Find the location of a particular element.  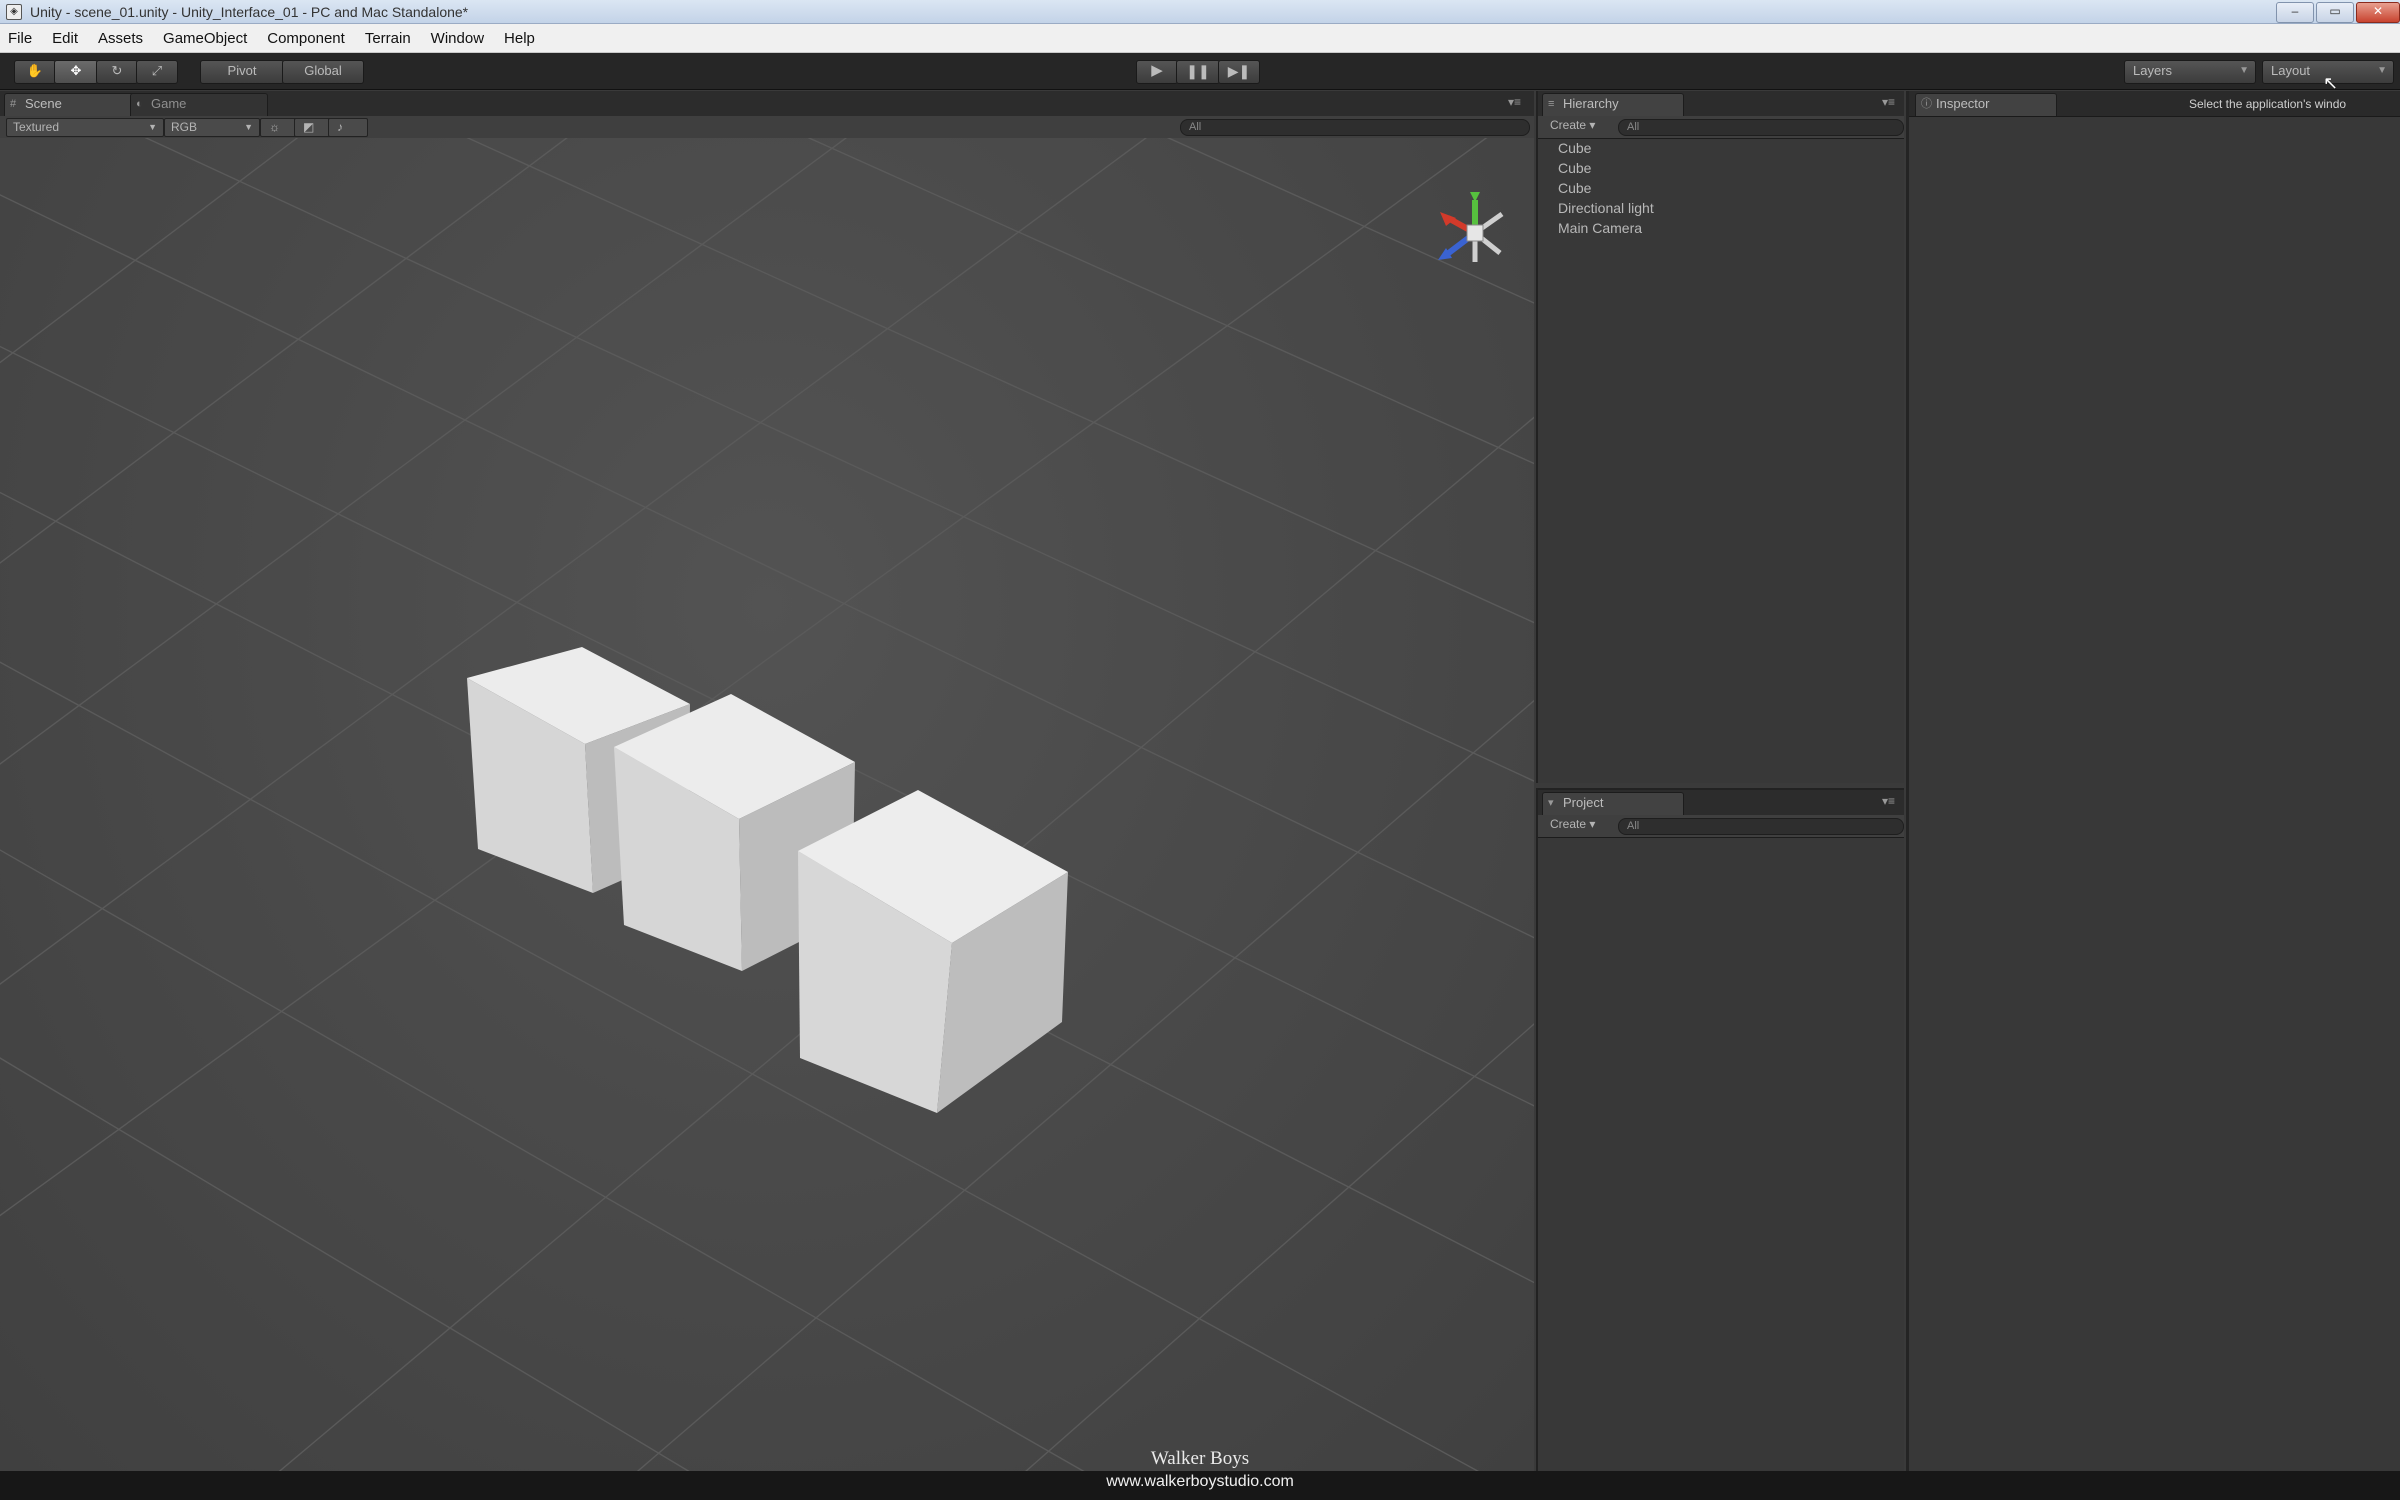

audio-toggle-icon: ♪ is located at coordinates (348, 127).